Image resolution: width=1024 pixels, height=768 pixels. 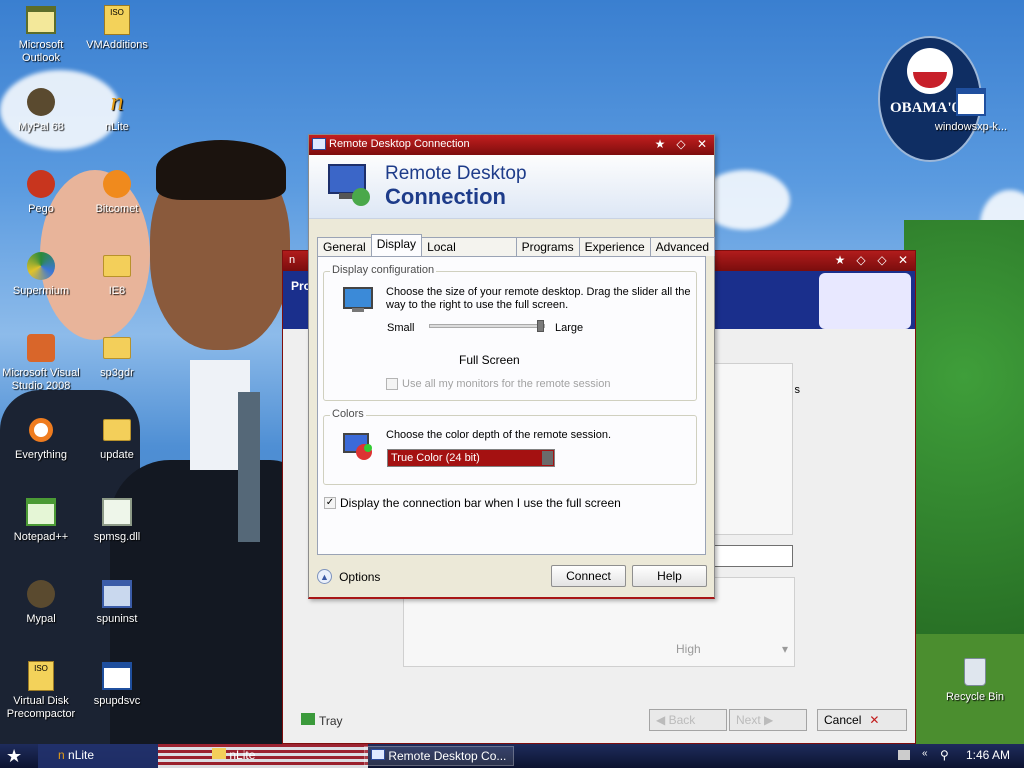 I want to click on desktop-icon-virtual-disk-precompactor: ISO Virtual Disk Precompactor, so click(x=41, y=690).